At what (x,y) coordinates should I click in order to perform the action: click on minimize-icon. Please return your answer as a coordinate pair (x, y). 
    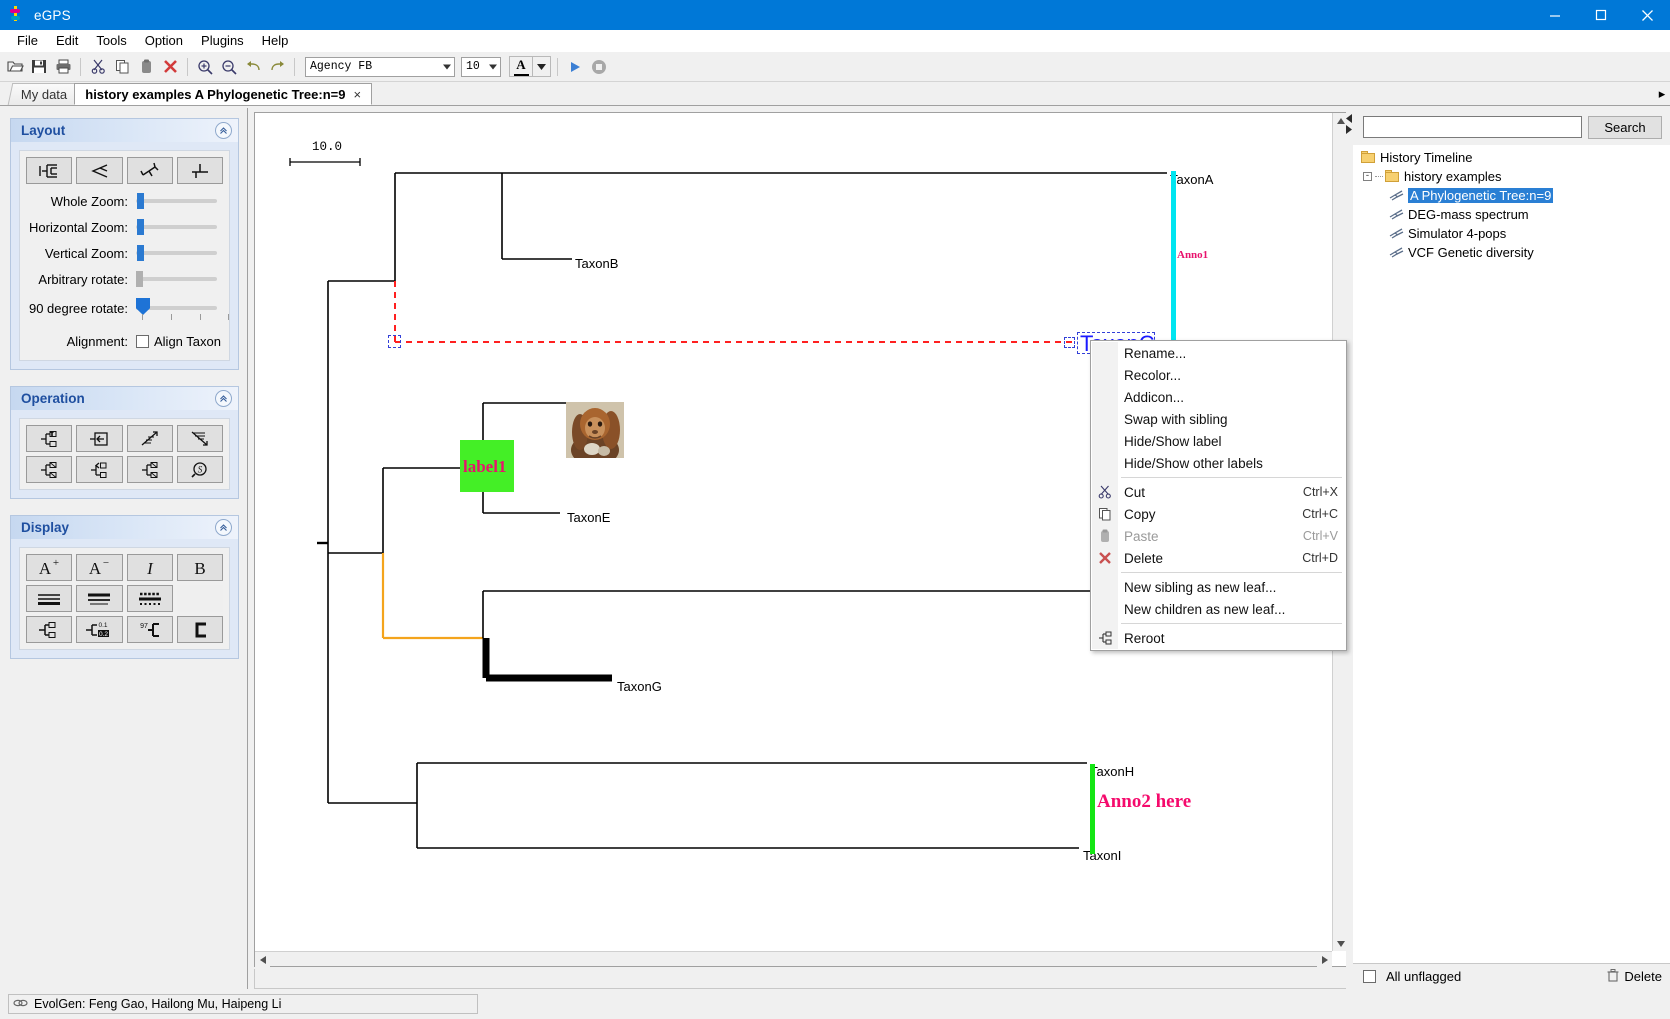
    Looking at the image, I should click on (1555, 15).